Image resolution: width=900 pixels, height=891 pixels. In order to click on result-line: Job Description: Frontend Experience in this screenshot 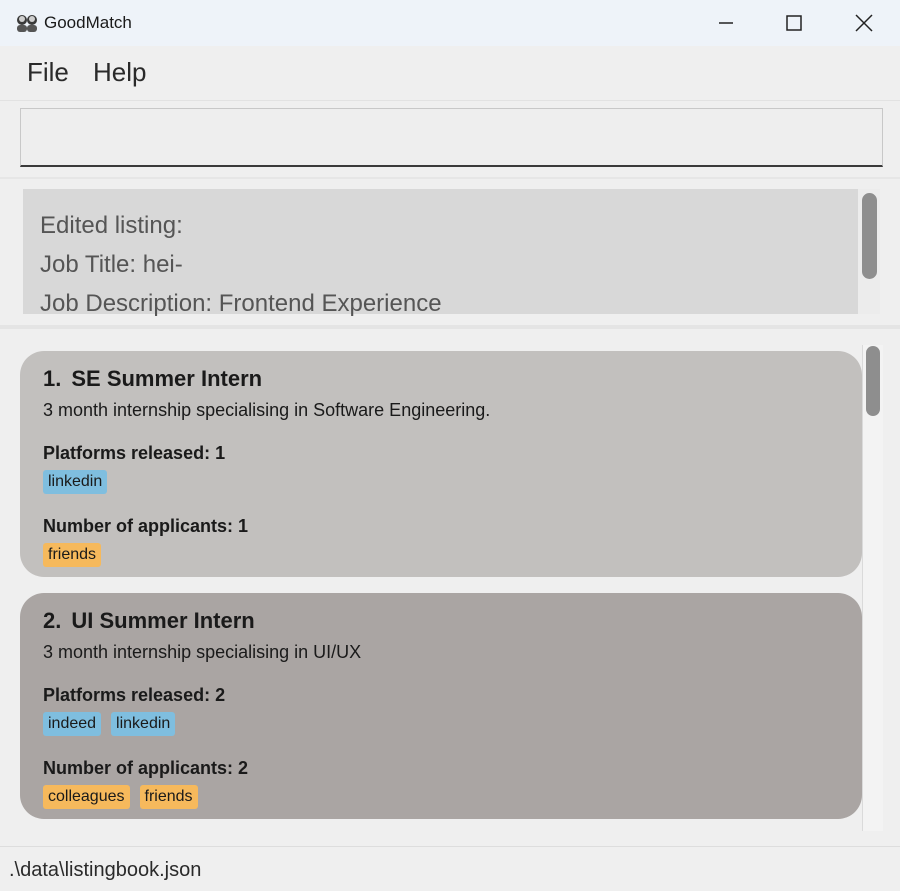, I will do `click(241, 303)`.